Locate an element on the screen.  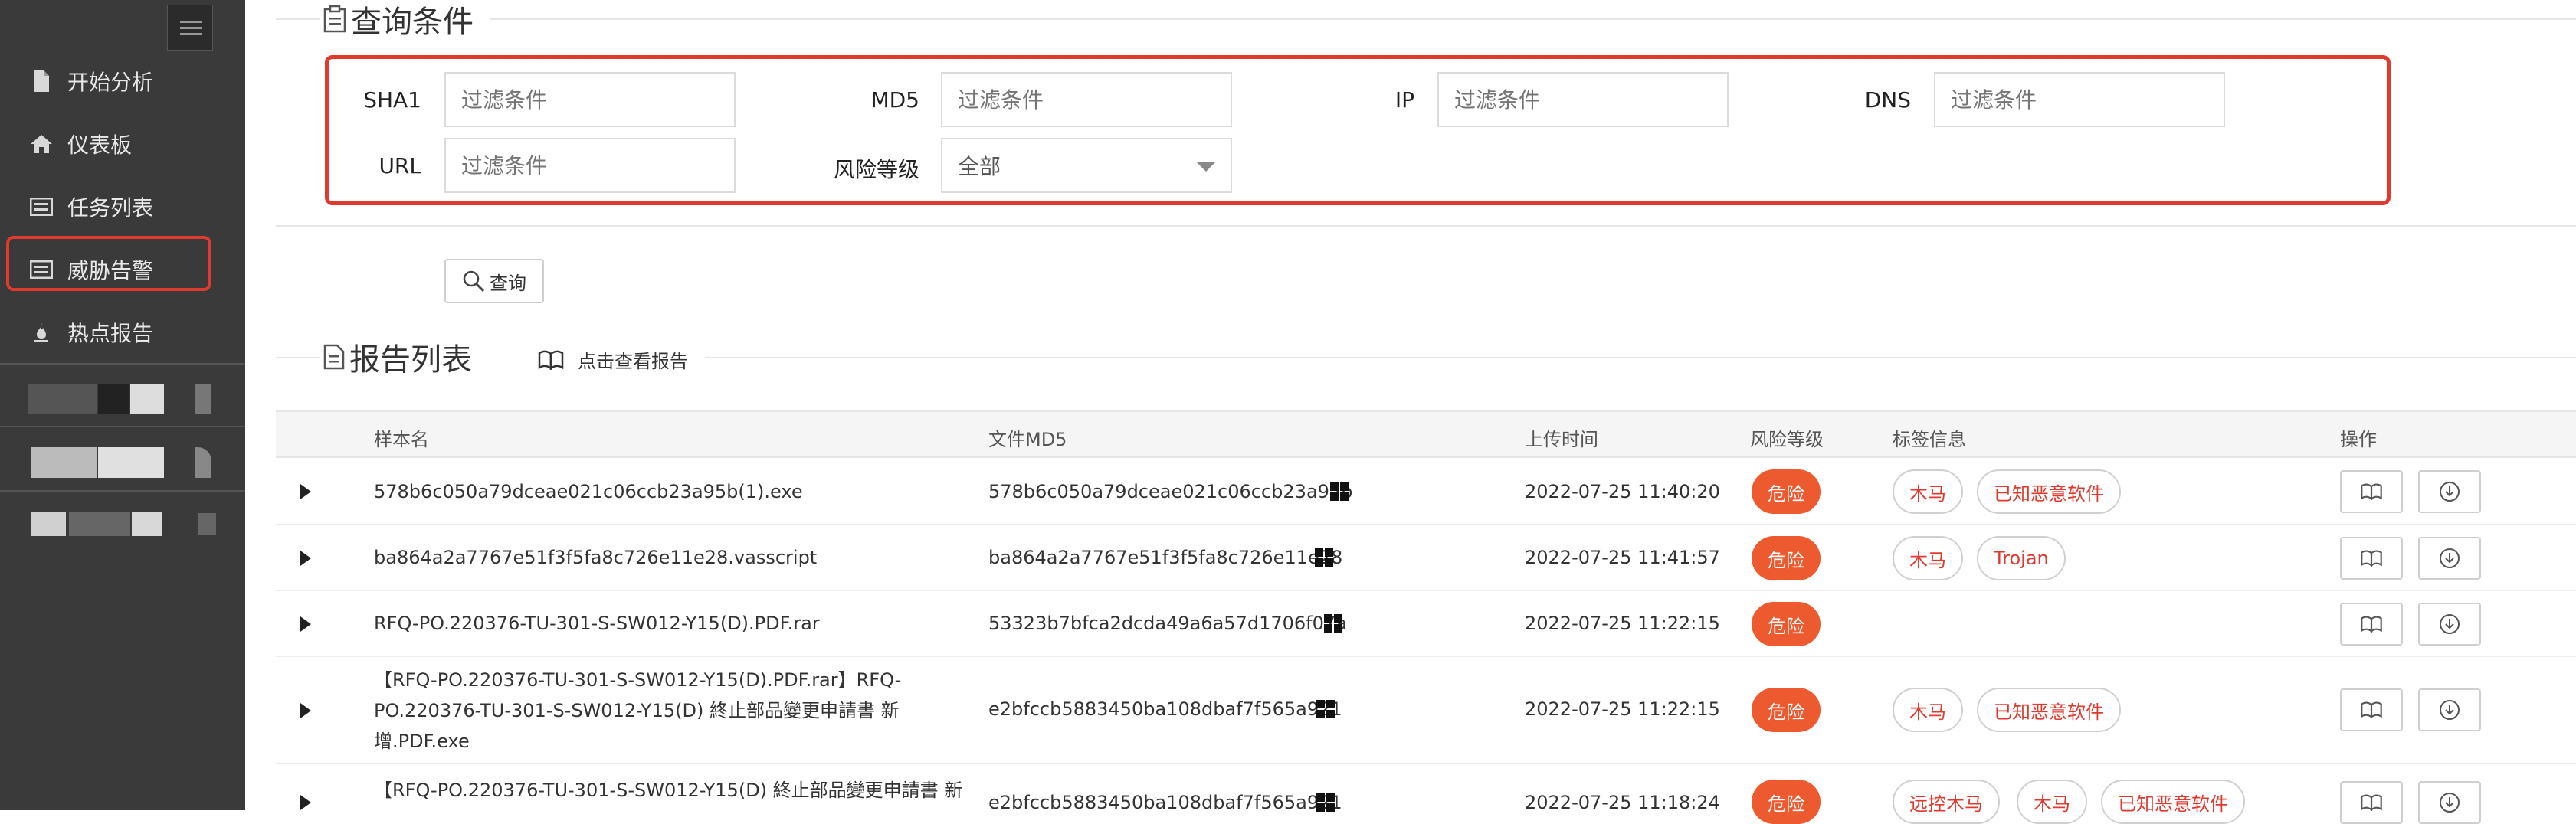
report-section-title: 报告列表 is located at coordinates (398, 358).